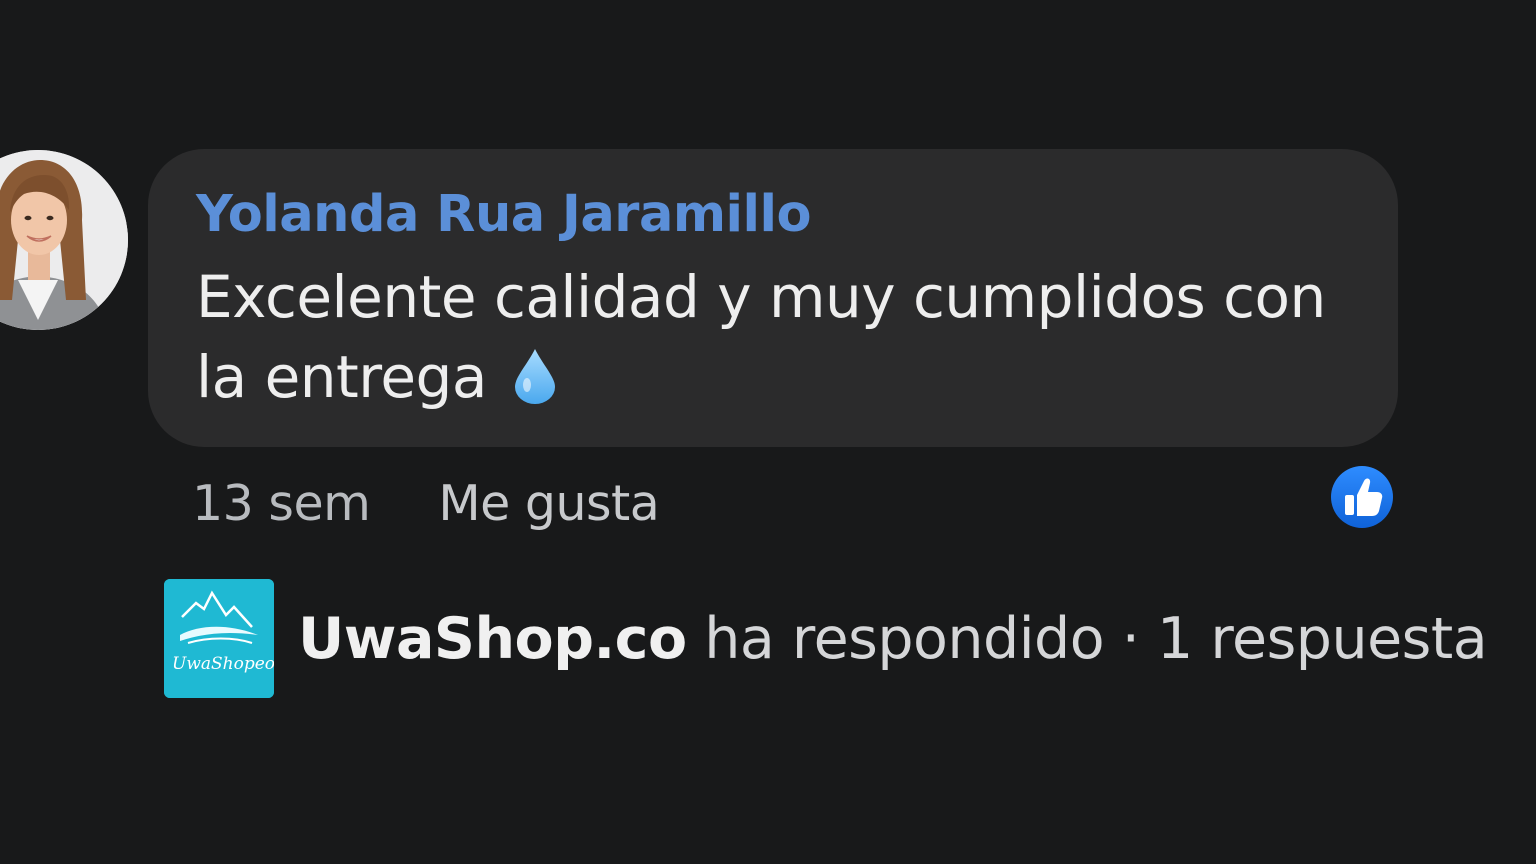  I want to click on page-name: UwaShop.co, so click(492, 639).